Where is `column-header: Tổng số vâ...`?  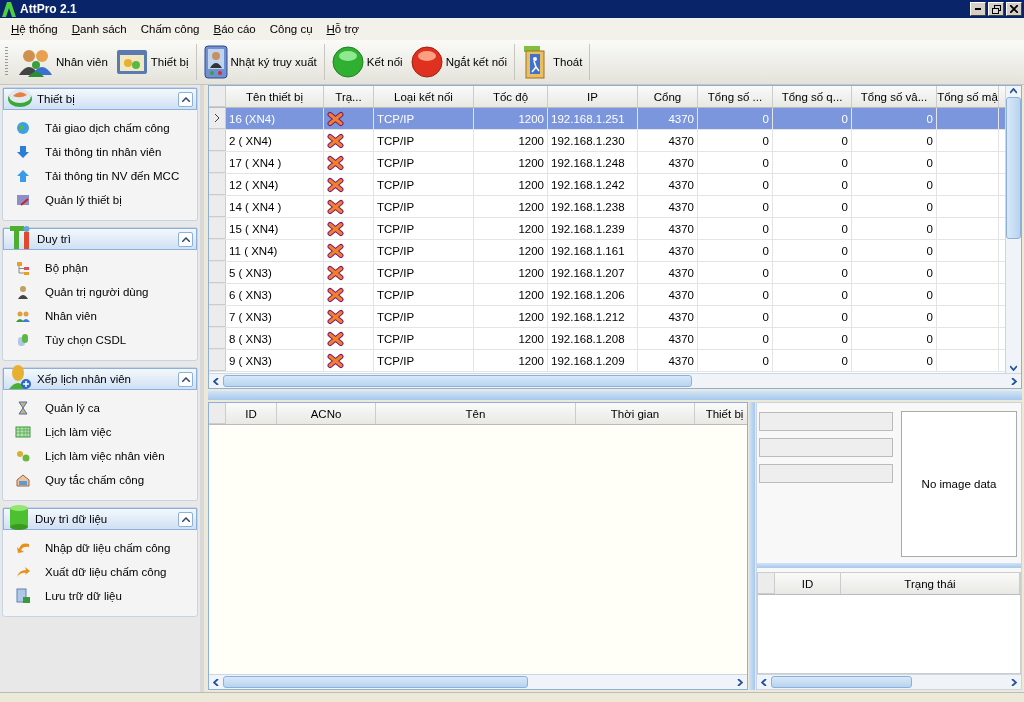 column-header: Tổng số vâ... is located at coordinates (894, 96).